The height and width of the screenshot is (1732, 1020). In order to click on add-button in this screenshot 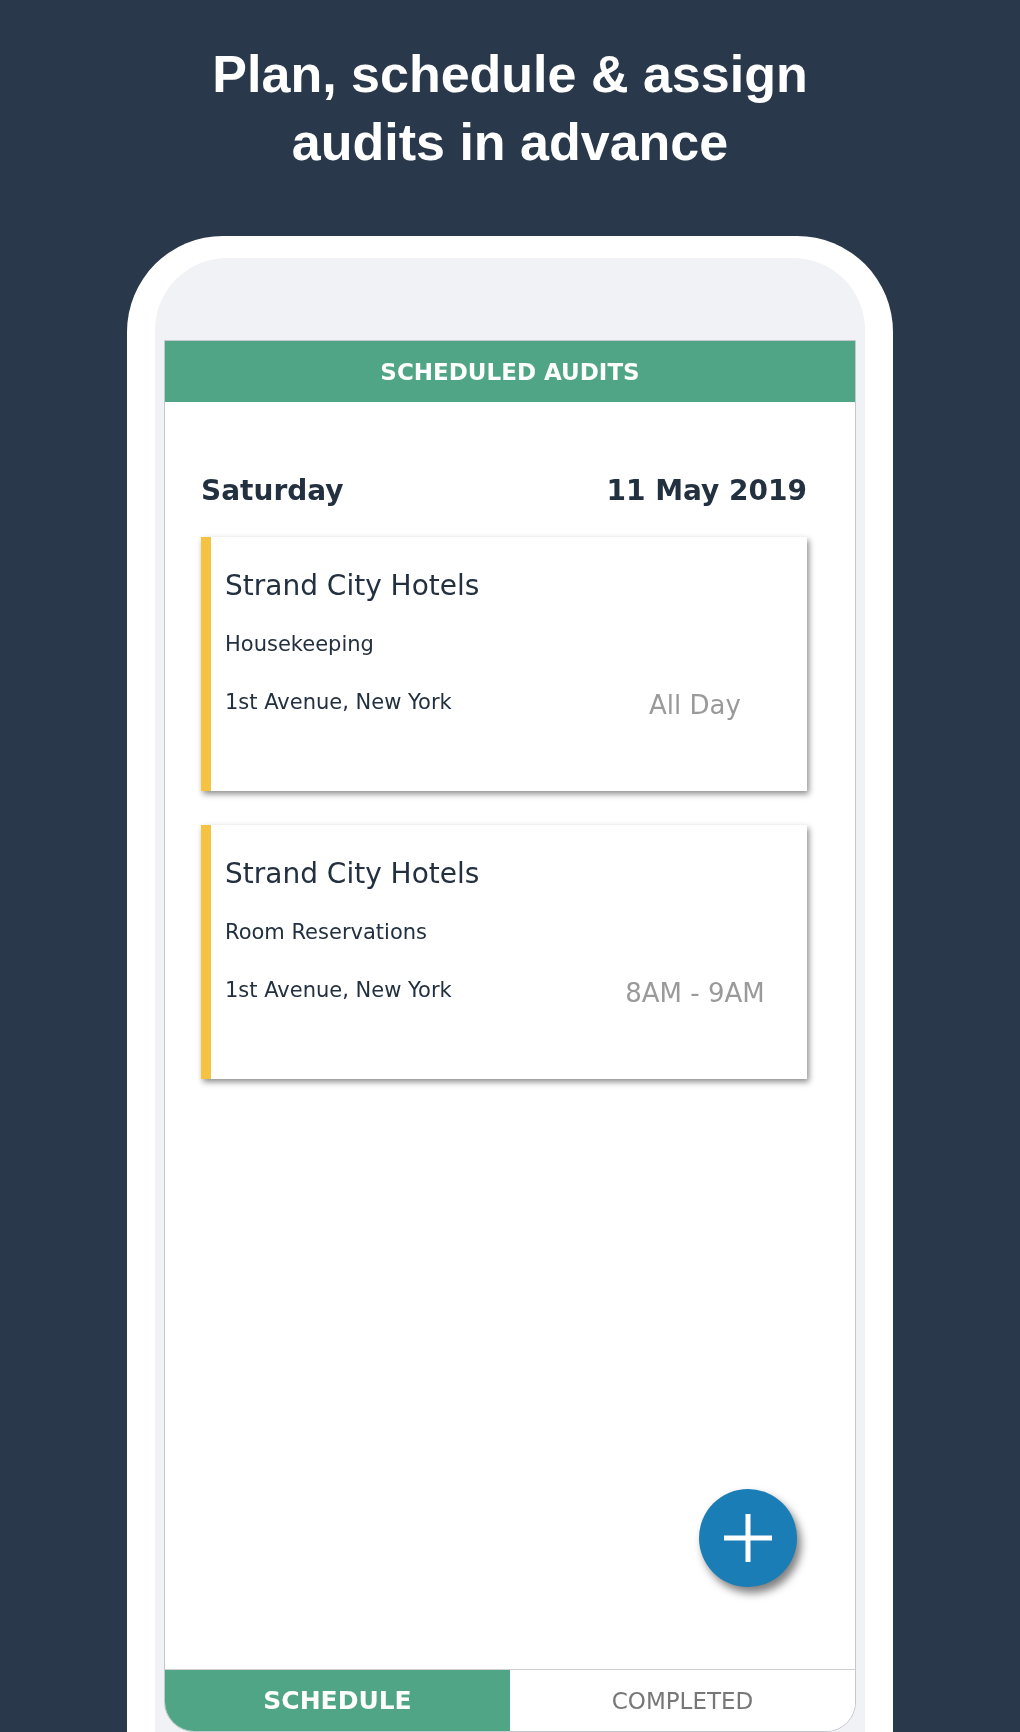, I will do `click(748, 1538)`.